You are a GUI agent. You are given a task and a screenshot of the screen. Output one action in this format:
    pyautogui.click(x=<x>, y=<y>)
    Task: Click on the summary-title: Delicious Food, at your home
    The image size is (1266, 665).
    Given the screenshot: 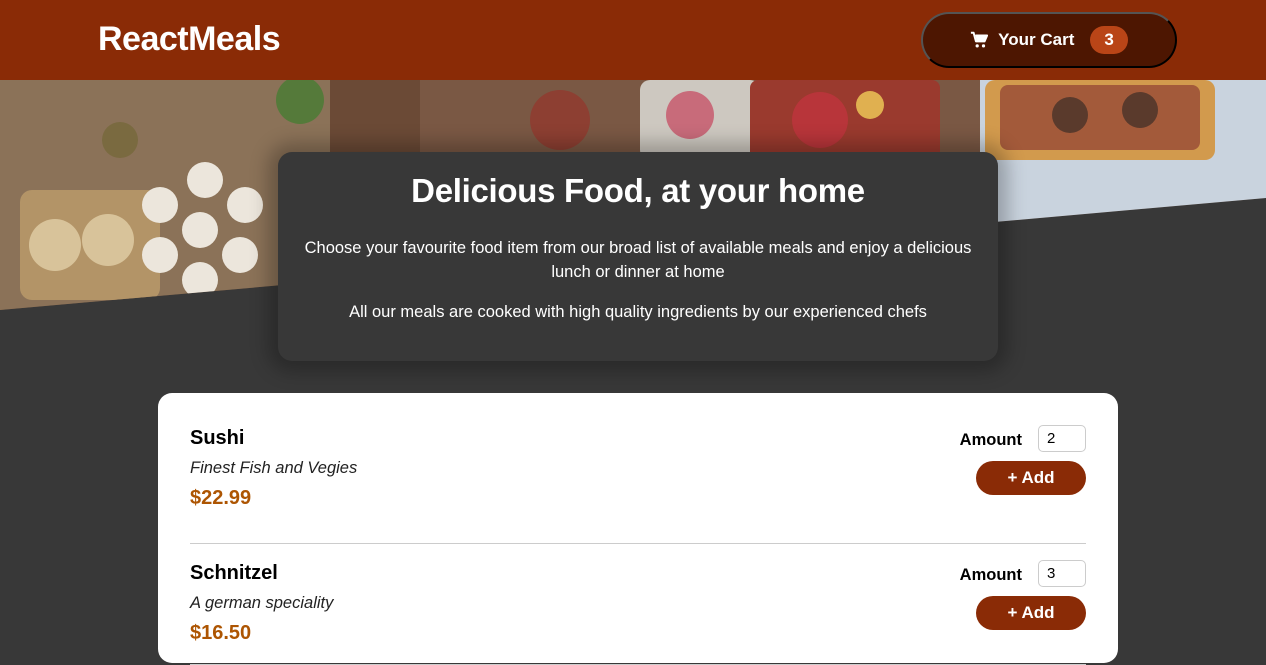 What is the action you would take?
    pyautogui.click(x=638, y=190)
    